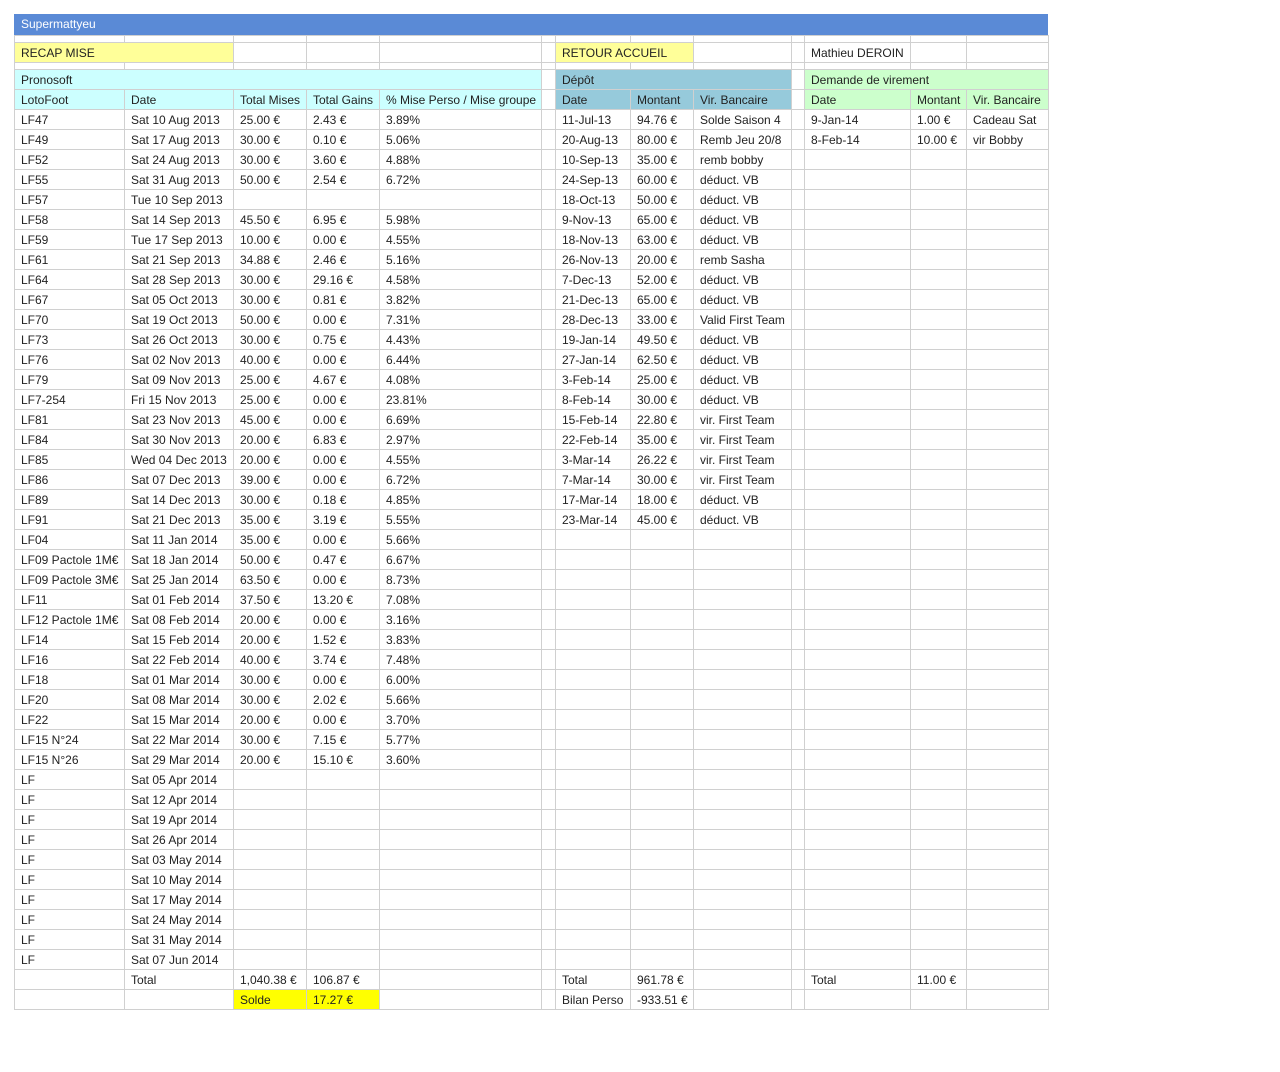 This screenshot has height=1072, width=1280. What do you see at coordinates (343, 439) in the screenshot?
I see `cell-total-gains: 6.83 €` at bounding box center [343, 439].